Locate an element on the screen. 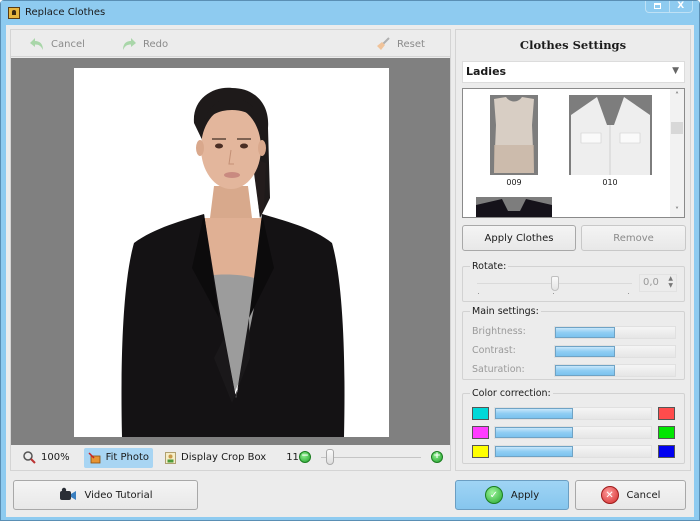 Image resolution: width=700 pixels, height=521 pixels. fit-photo-button: Fit Photo is located at coordinates (118, 457).